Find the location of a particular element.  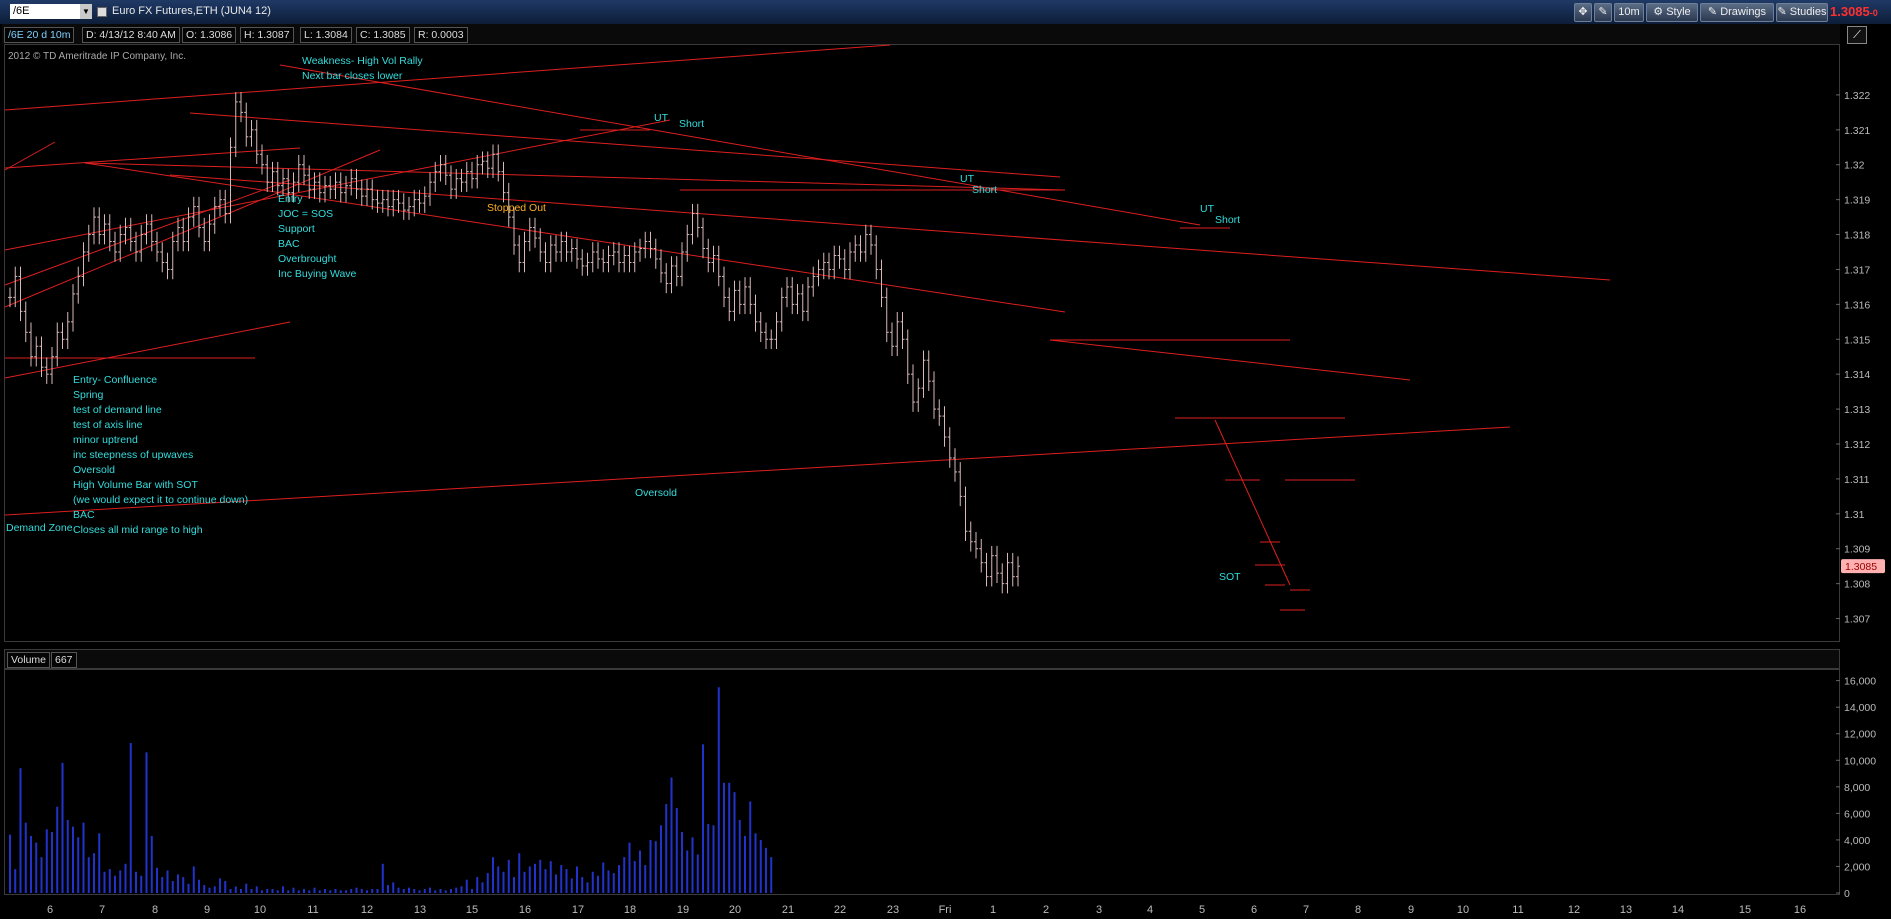

price-tick-label: 1.315 is located at coordinates (1857, 340).